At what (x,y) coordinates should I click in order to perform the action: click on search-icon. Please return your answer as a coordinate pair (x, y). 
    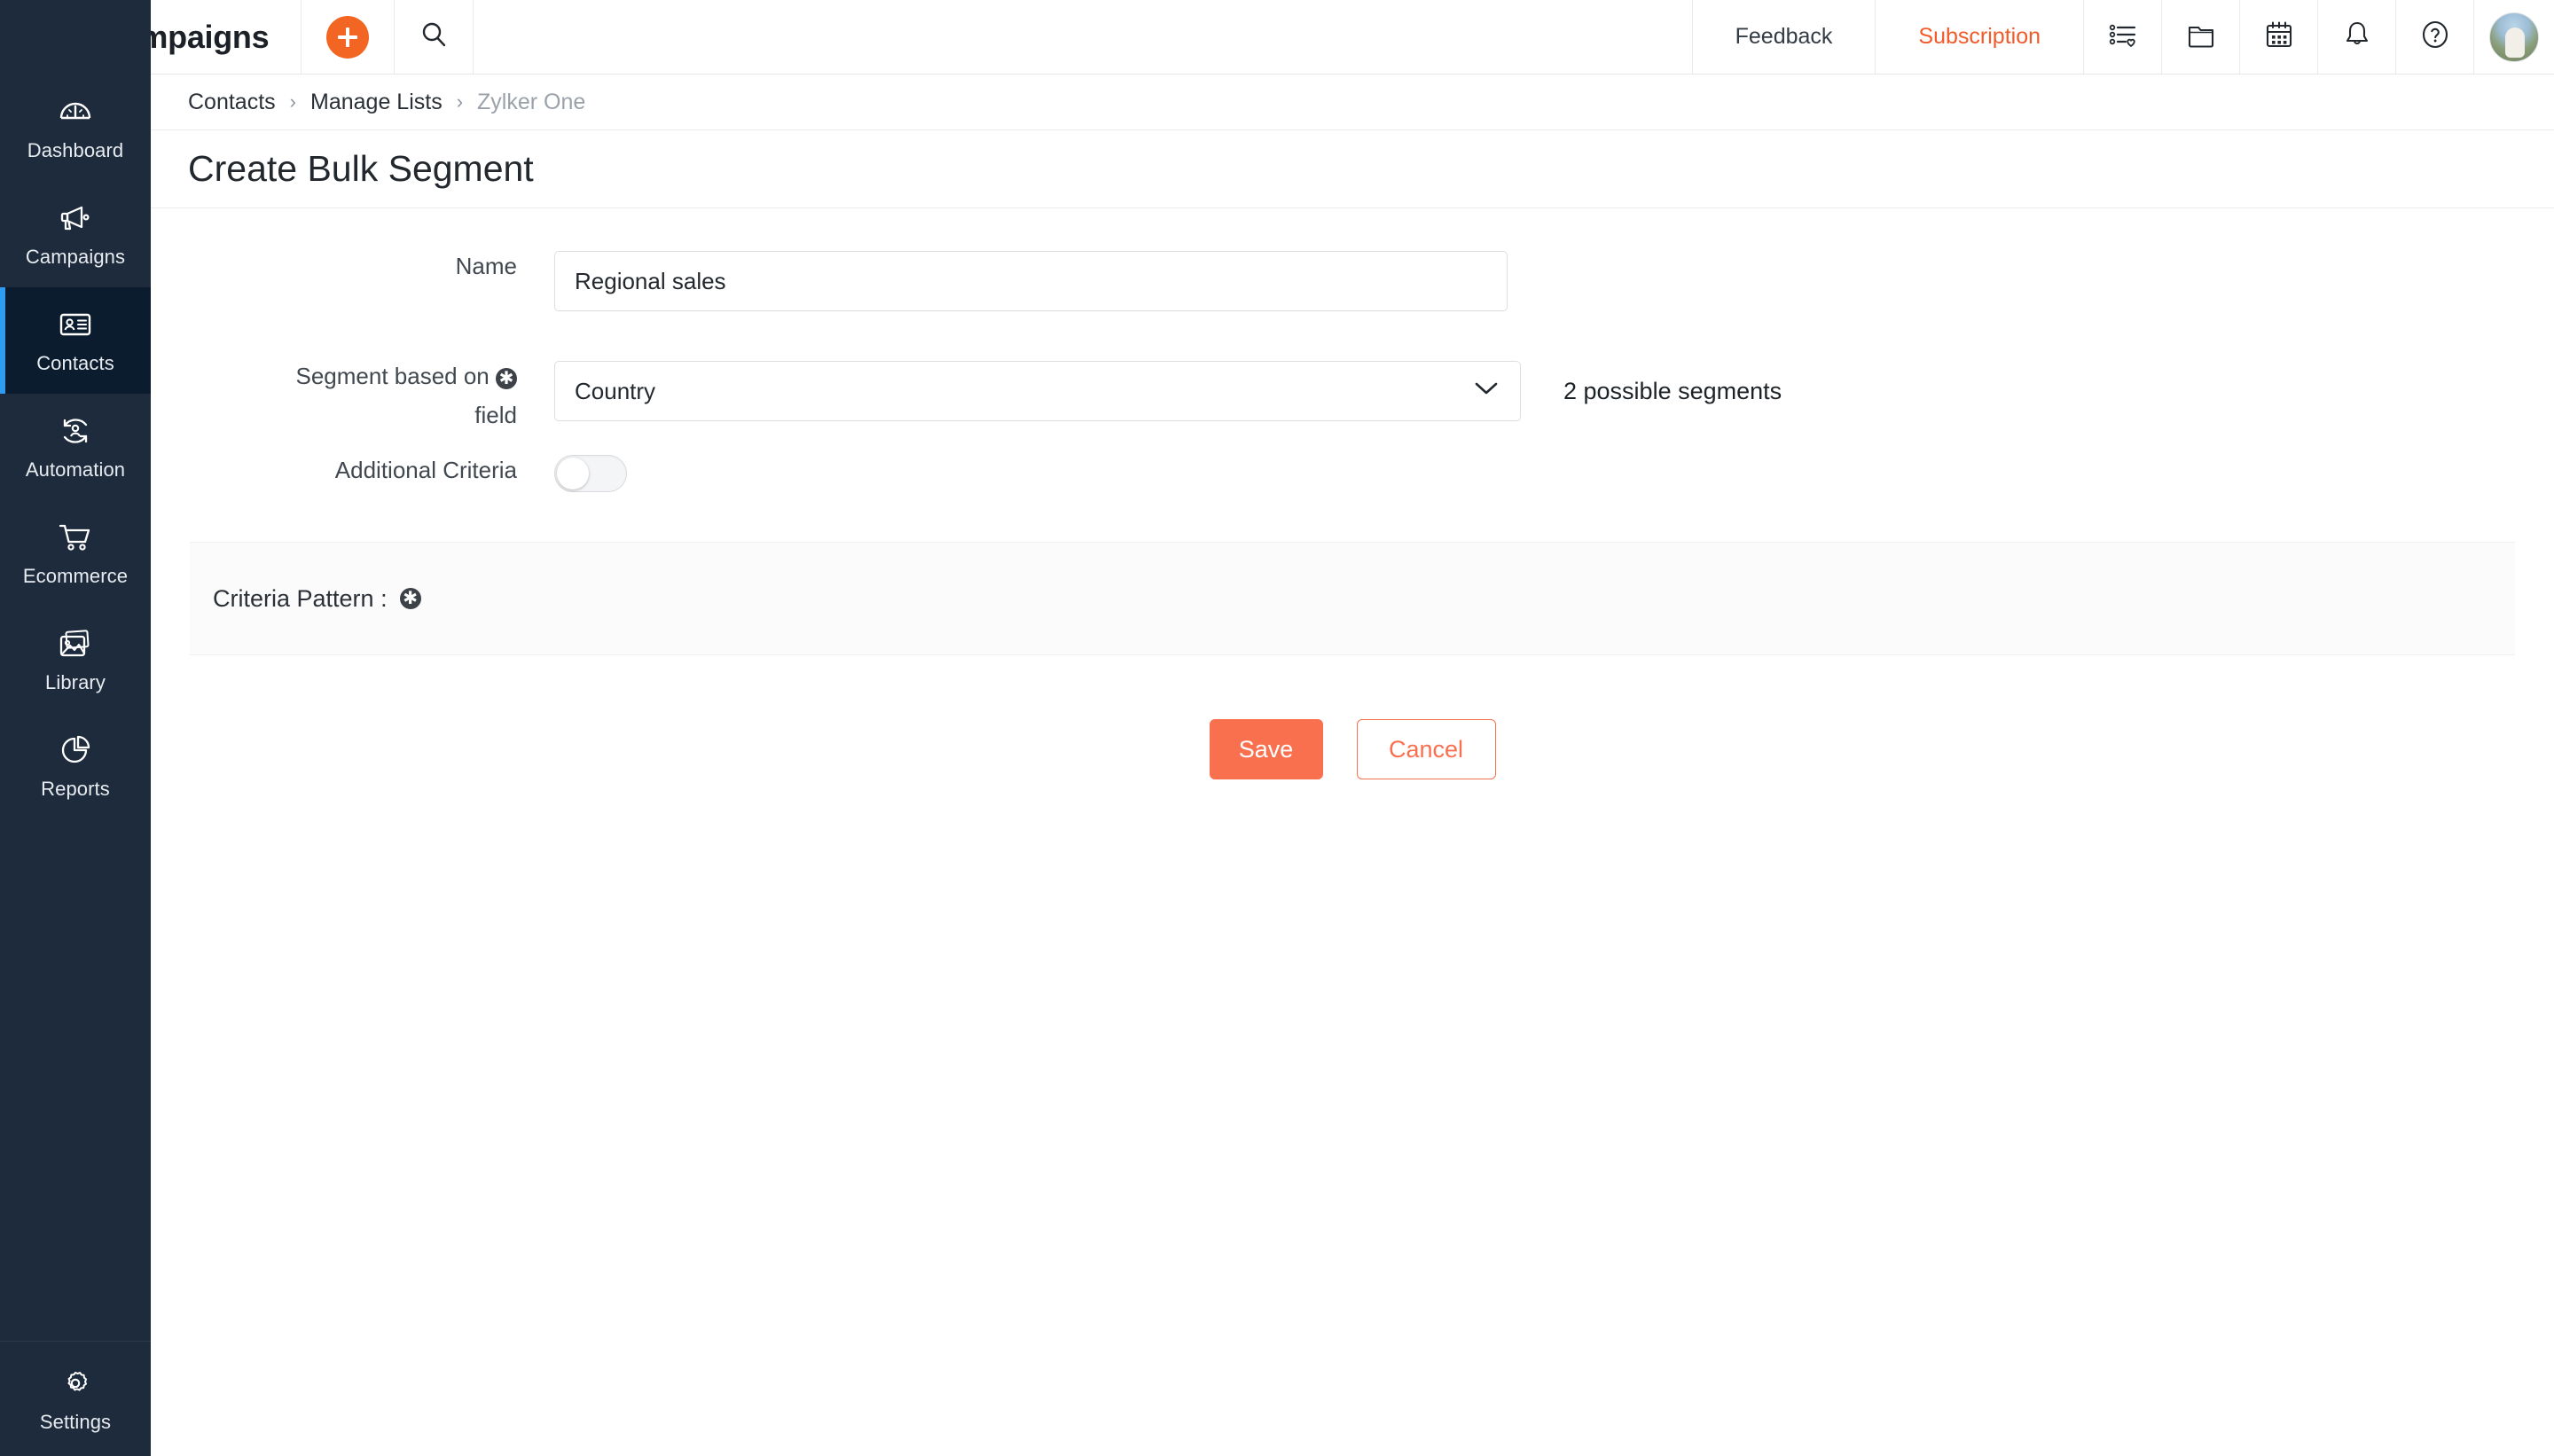
    Looking at the image, I should click on (433, 36).